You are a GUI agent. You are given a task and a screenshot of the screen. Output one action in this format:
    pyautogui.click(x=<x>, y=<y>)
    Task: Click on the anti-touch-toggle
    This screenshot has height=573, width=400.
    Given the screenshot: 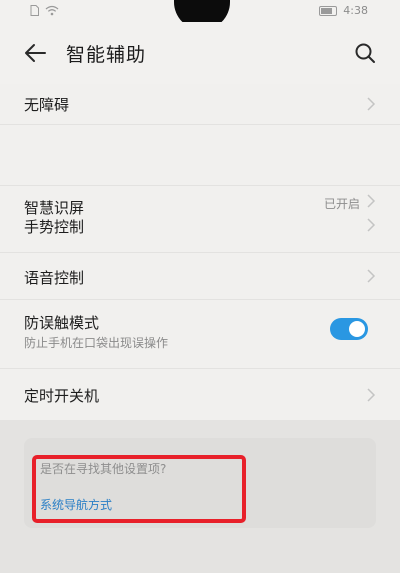 What is the action you would take?
    pyautogui.click(x=349, y=329)
    